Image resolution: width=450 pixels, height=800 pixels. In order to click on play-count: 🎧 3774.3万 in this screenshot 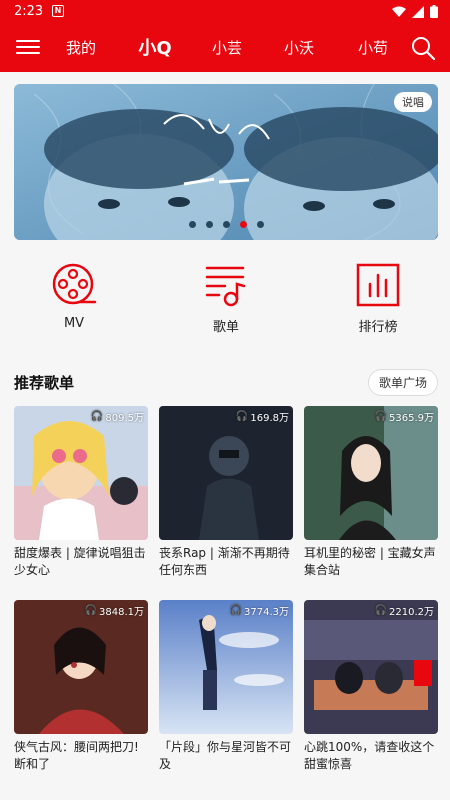, I will do `click(259, 610)`.